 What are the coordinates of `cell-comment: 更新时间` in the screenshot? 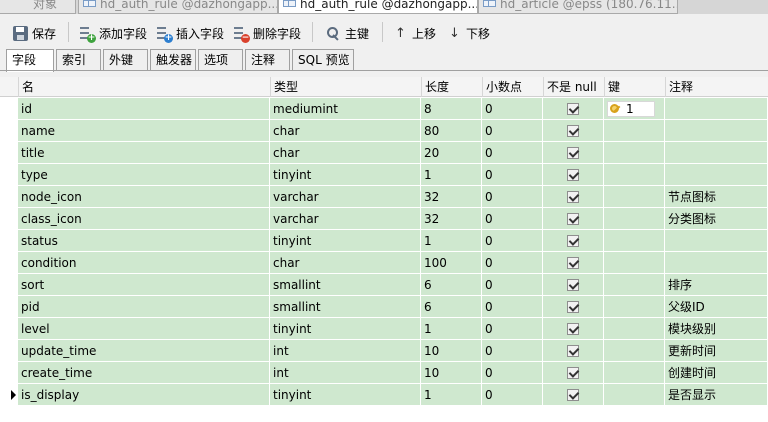 It's located at (716, 351).